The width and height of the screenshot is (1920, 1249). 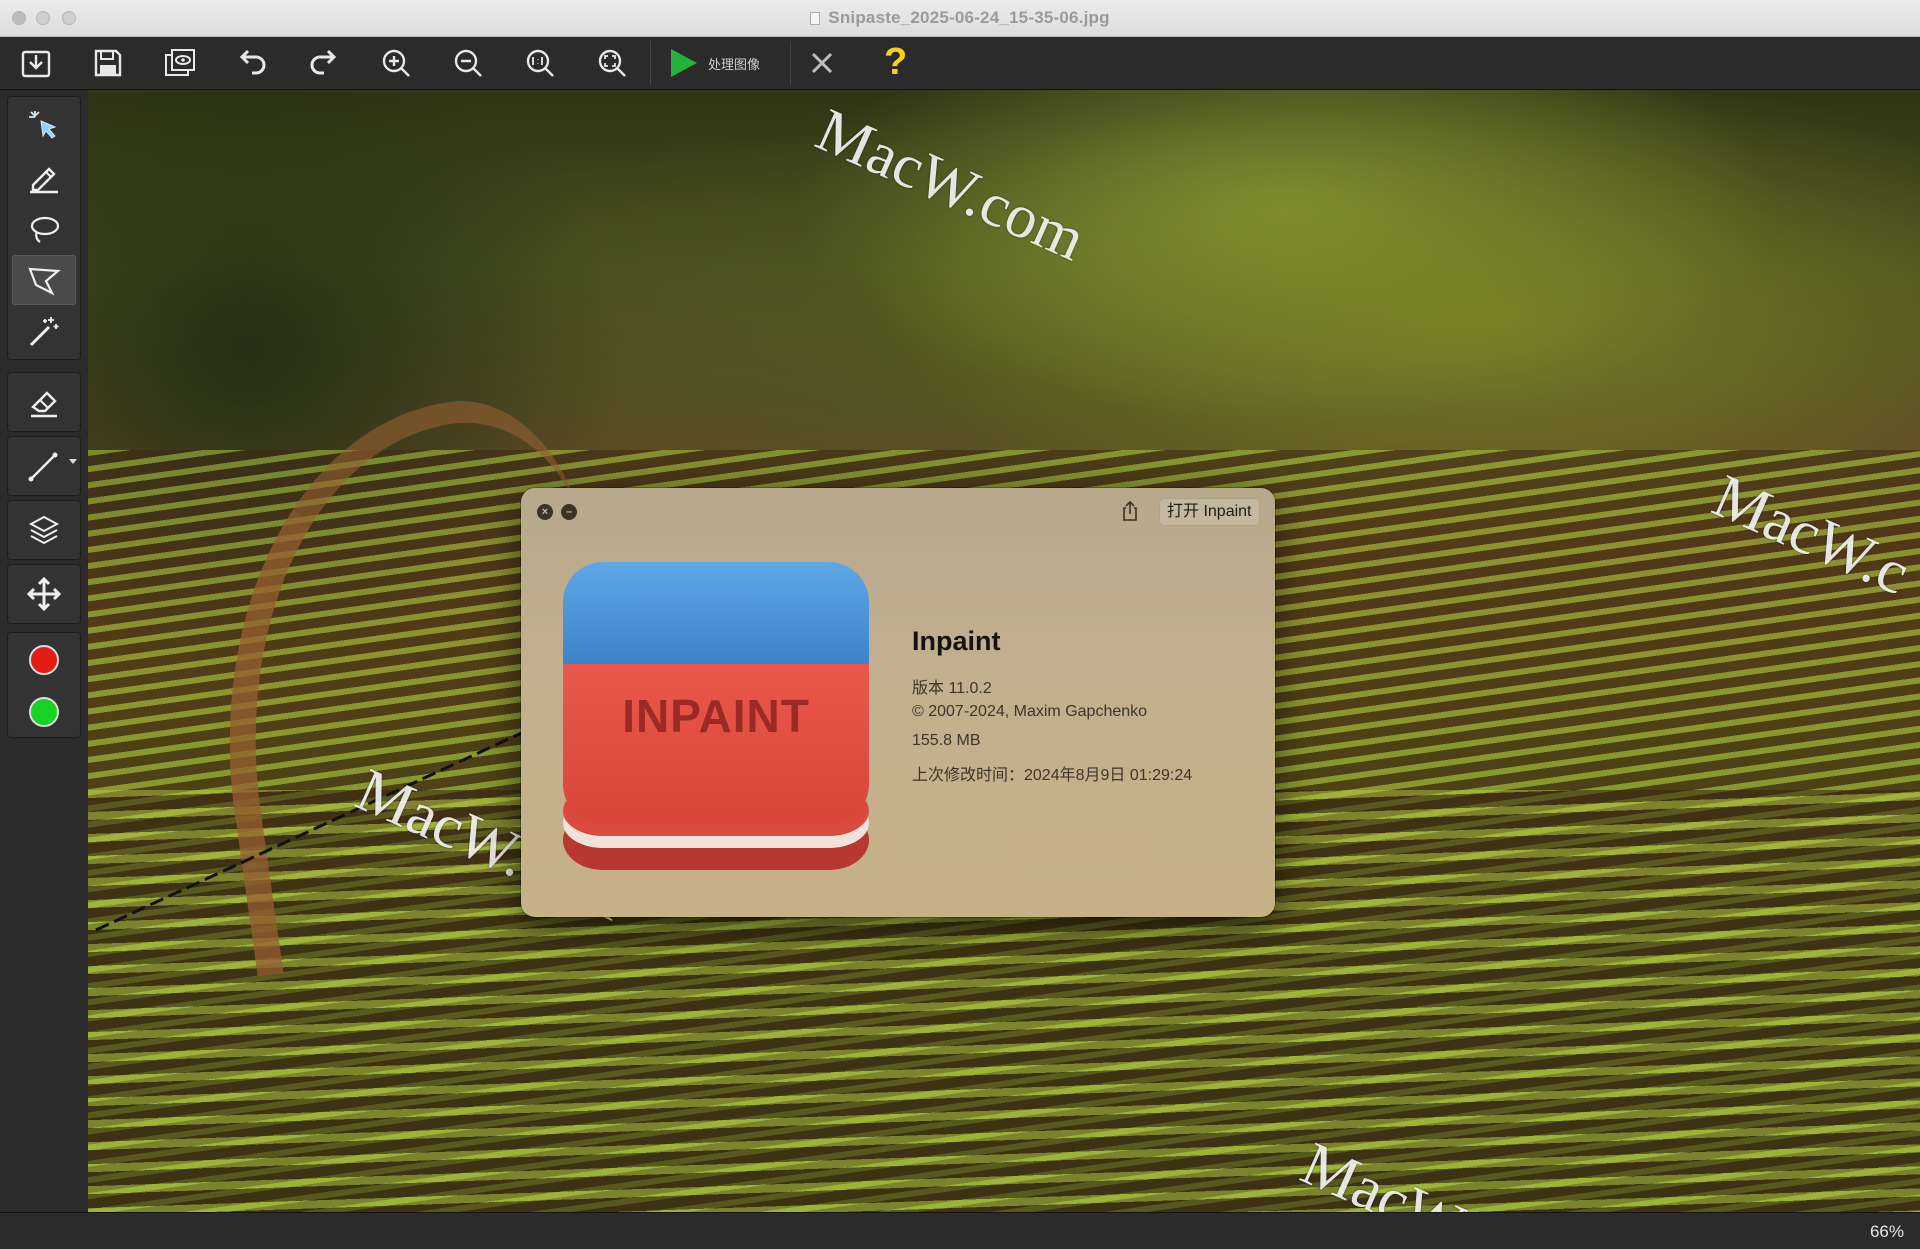 I want to click on icon-brand-text: INPAINT, so click(x=716, y=716).